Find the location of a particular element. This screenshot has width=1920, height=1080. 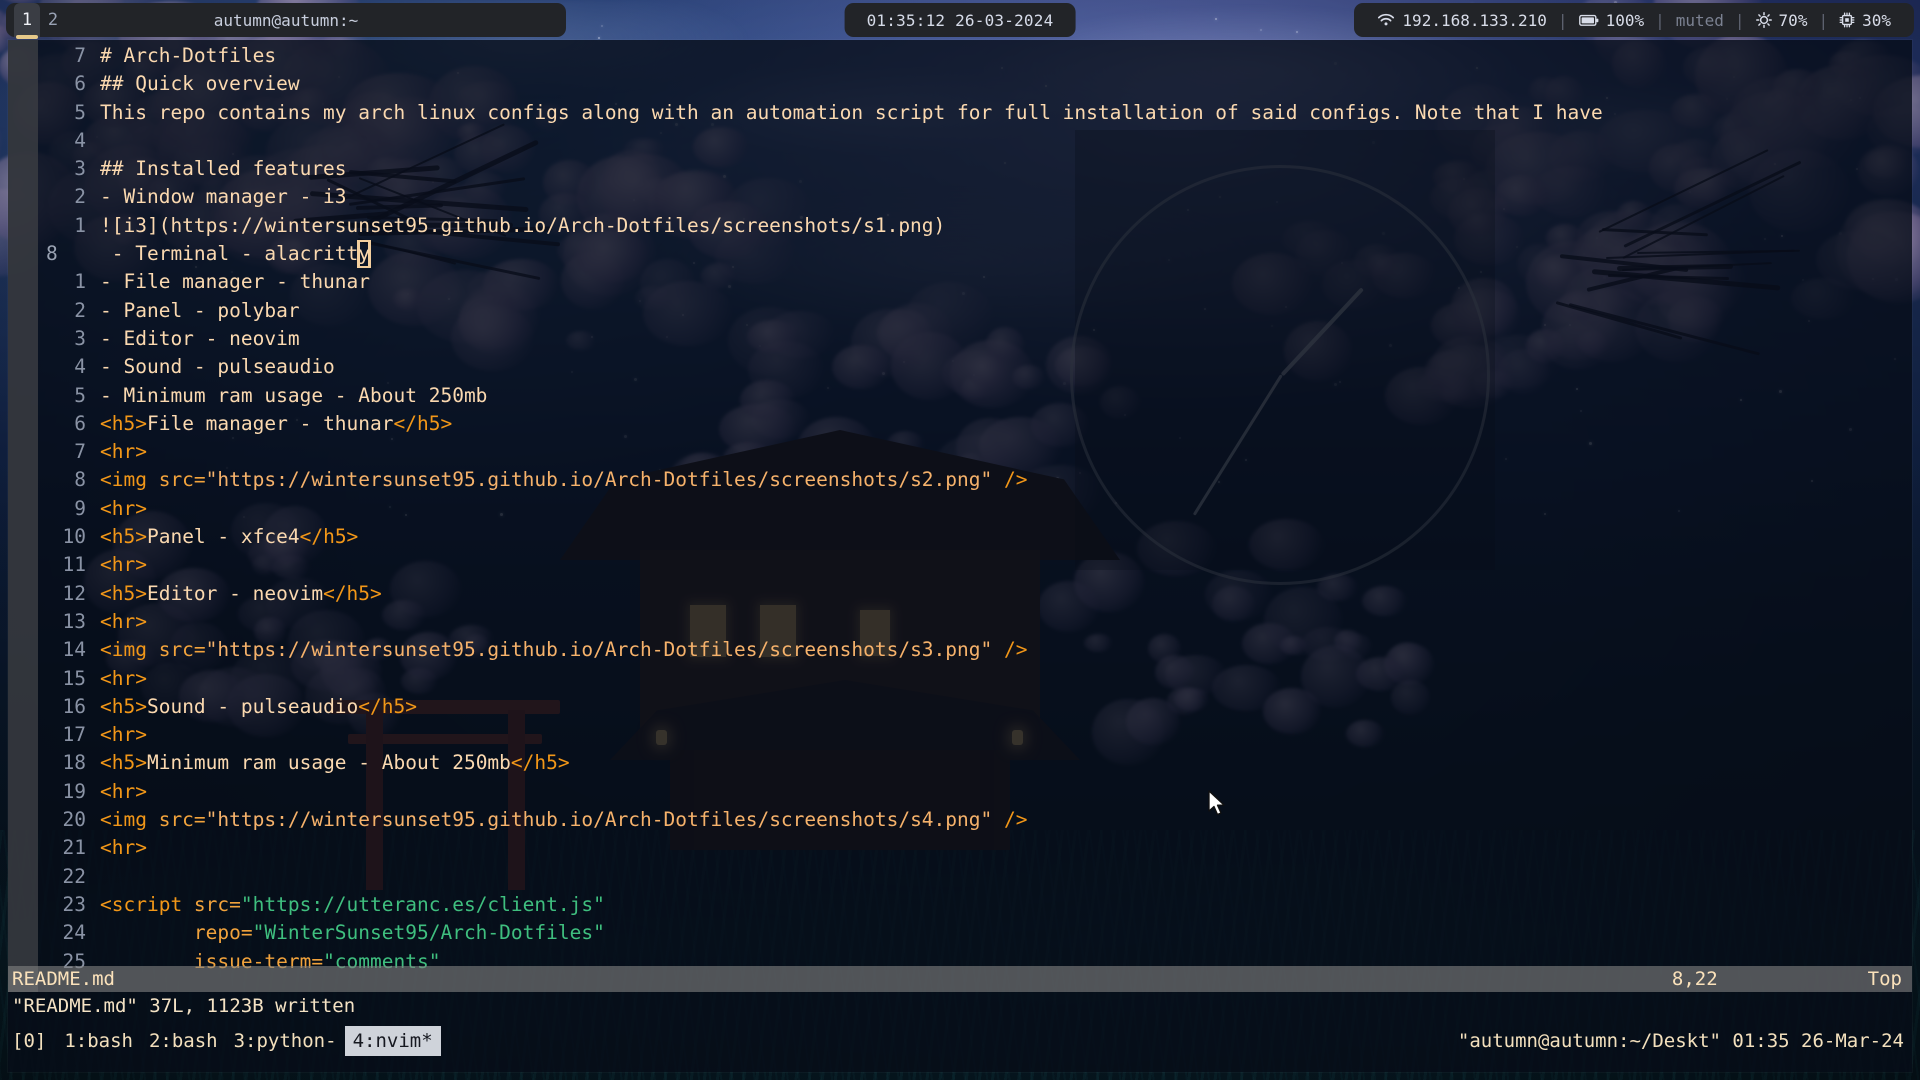

line-number: 6 is located at coordinates (80, 423).